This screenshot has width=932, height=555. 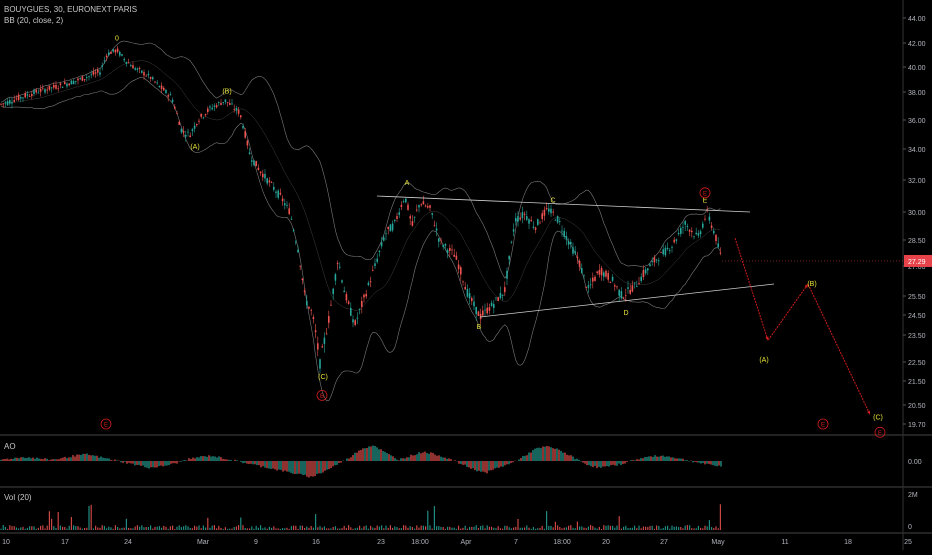 I want to click on x-tick-label: 18:00, so click(x=562, y=542).